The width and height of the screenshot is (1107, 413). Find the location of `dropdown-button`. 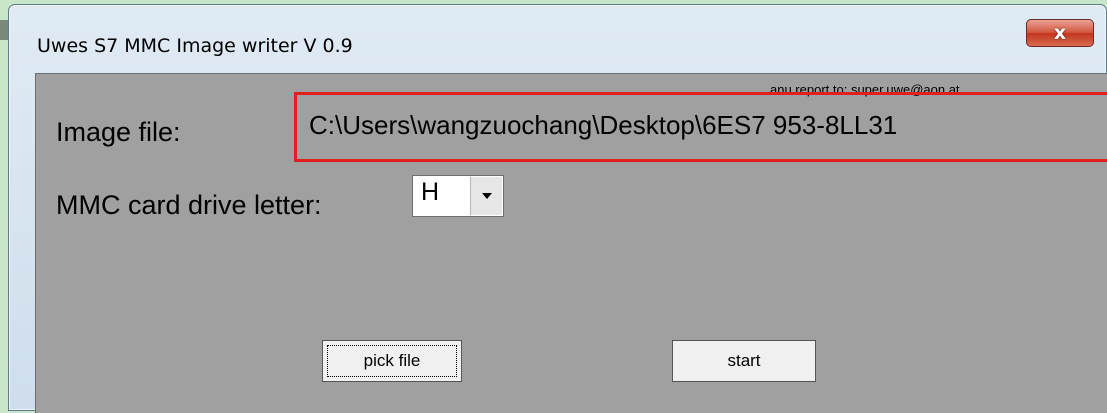

dropdown-button is located at coordinates (486, 196).